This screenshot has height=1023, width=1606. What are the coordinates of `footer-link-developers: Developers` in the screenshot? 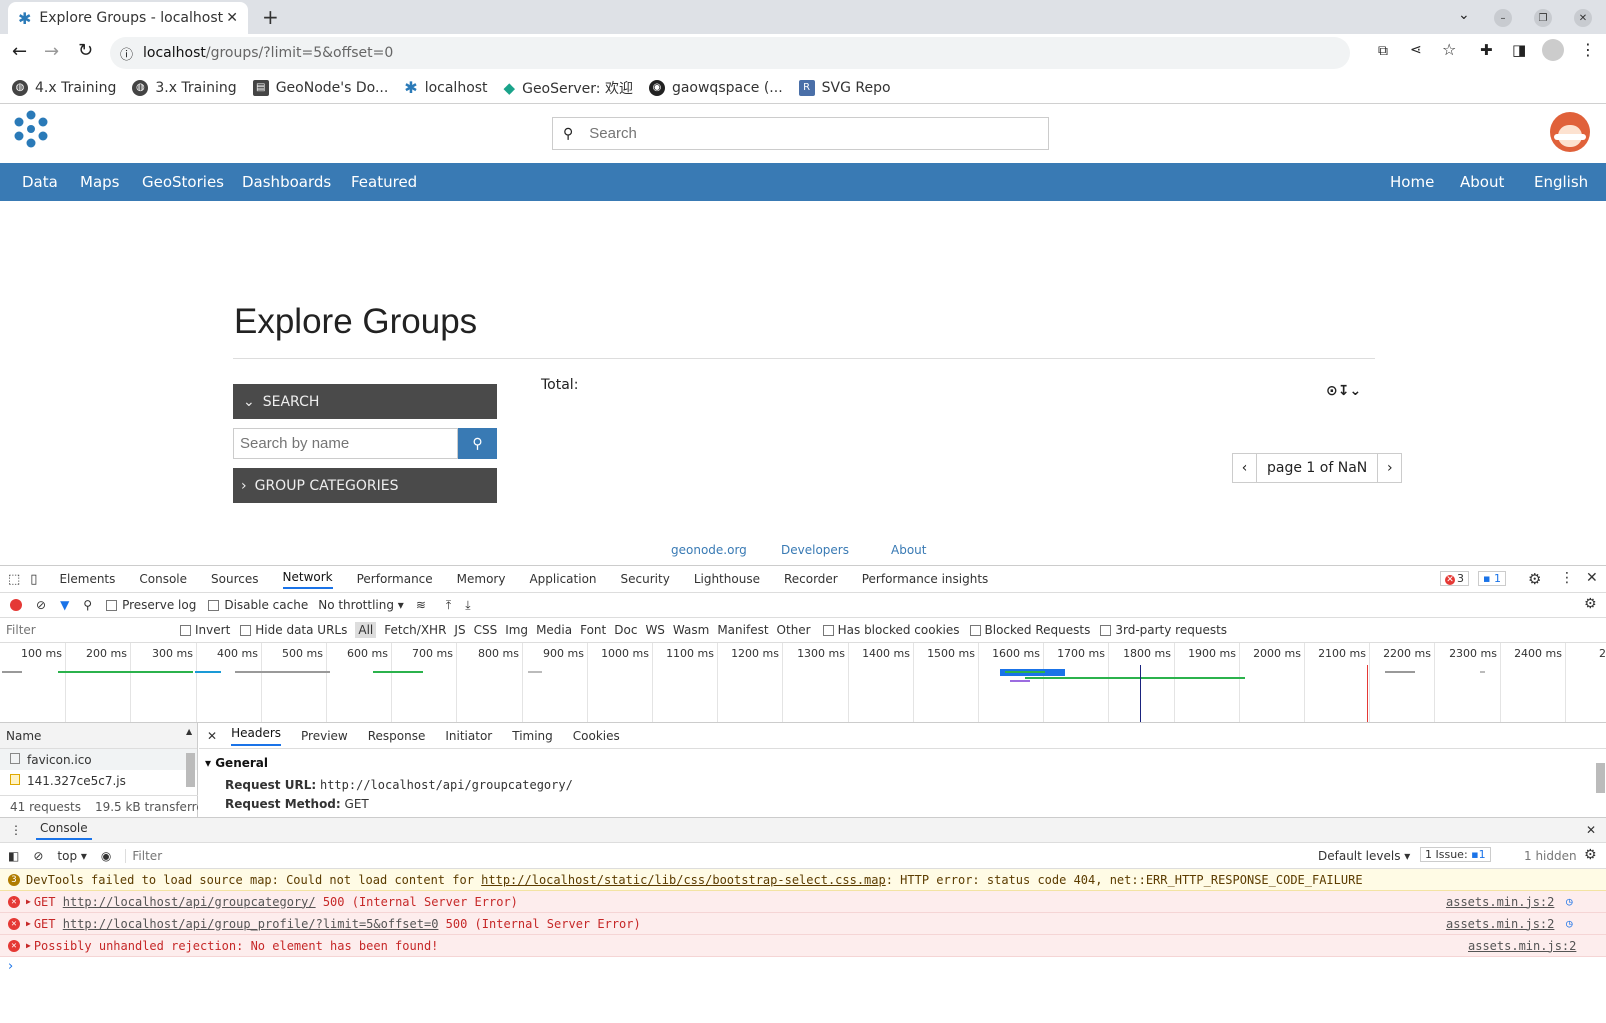 It's located at (815, 550).